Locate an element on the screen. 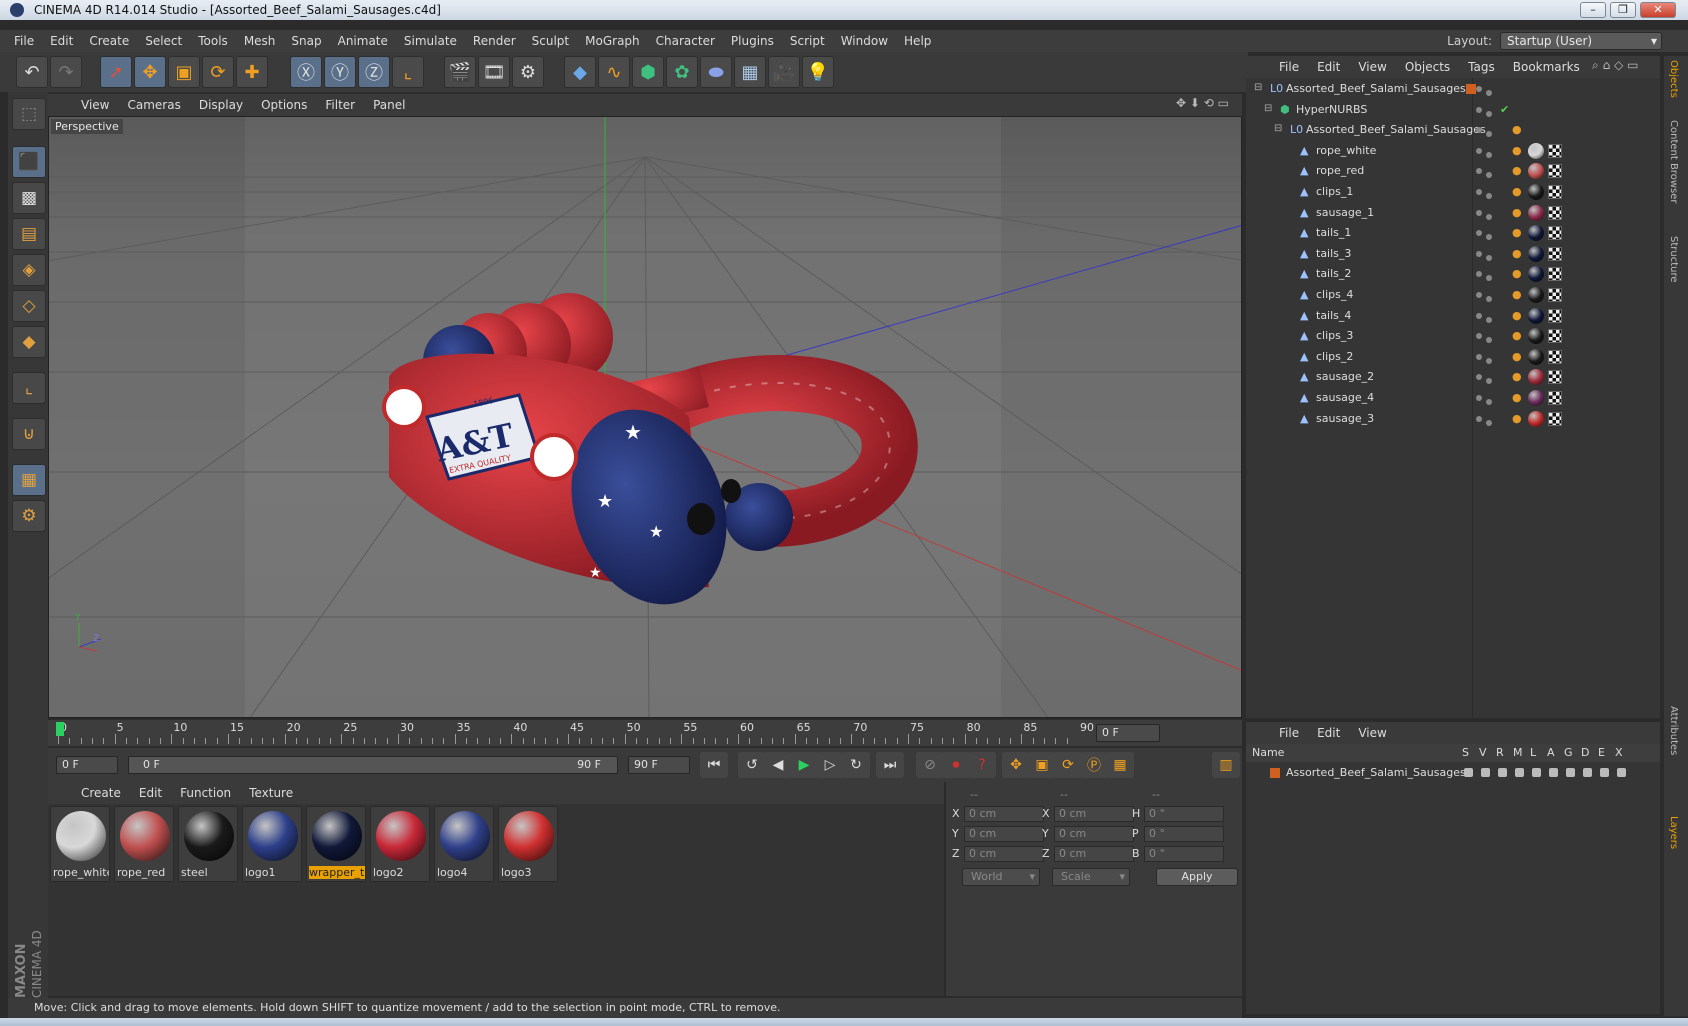 This screenshot has height=1026, width=1688. timeline-button: ▥ is located at coordinates (1226, 765).